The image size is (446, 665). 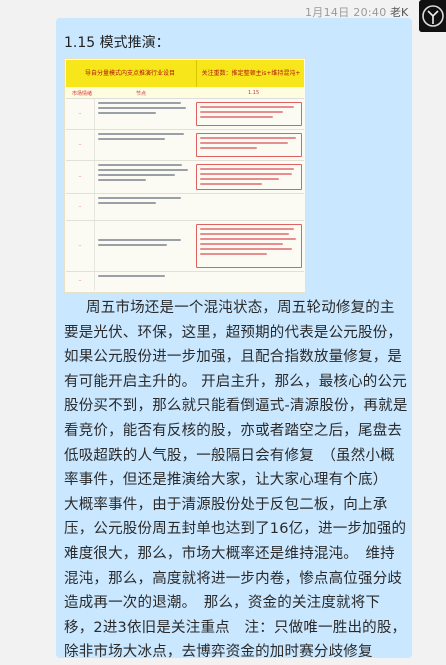 What do you see at coordinates (141, 94) in the screenshot?
I see `doc-col-mid: 节点` at bounding box center [141, 94].